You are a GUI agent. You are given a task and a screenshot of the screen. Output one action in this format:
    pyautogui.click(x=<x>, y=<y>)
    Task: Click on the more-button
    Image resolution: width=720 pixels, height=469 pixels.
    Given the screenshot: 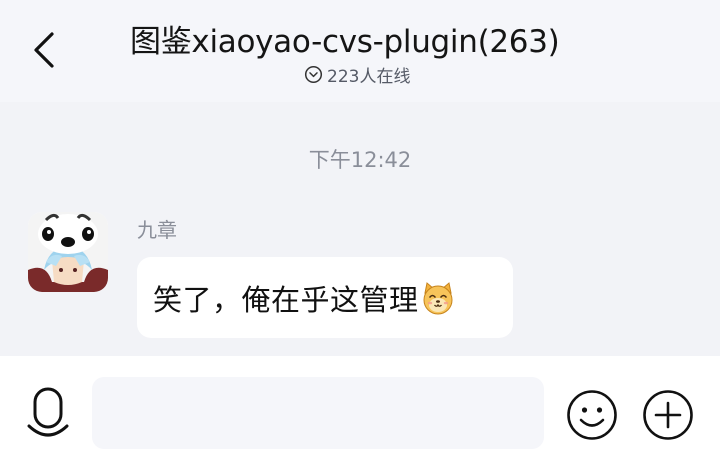 What is the action you would take?
    pyautogui.click(x=668, y=415)
    